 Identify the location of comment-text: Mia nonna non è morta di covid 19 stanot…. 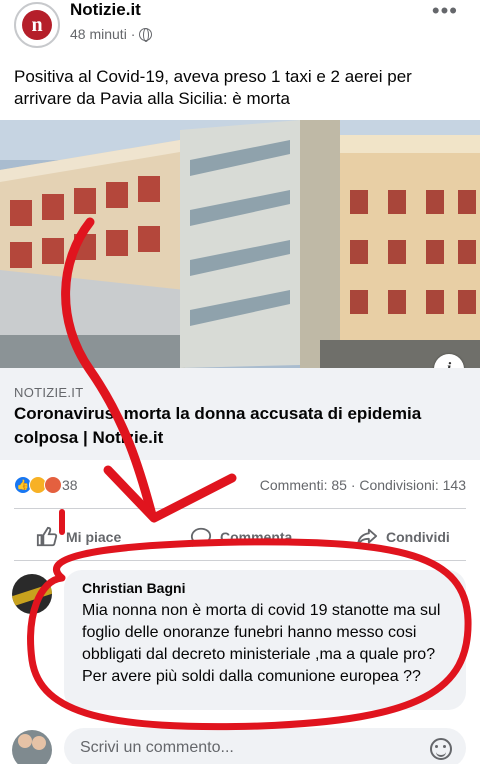
(261, 643).